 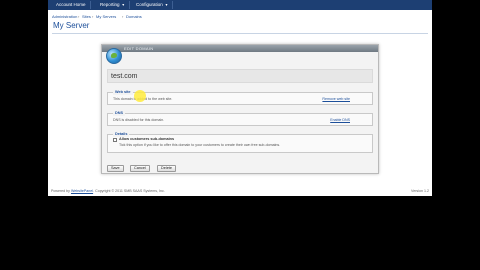 What do you see at coordinates (420, 191) in the screenshot?
I see `footer-version: Version 1.2` at bounding box center [420, 191].